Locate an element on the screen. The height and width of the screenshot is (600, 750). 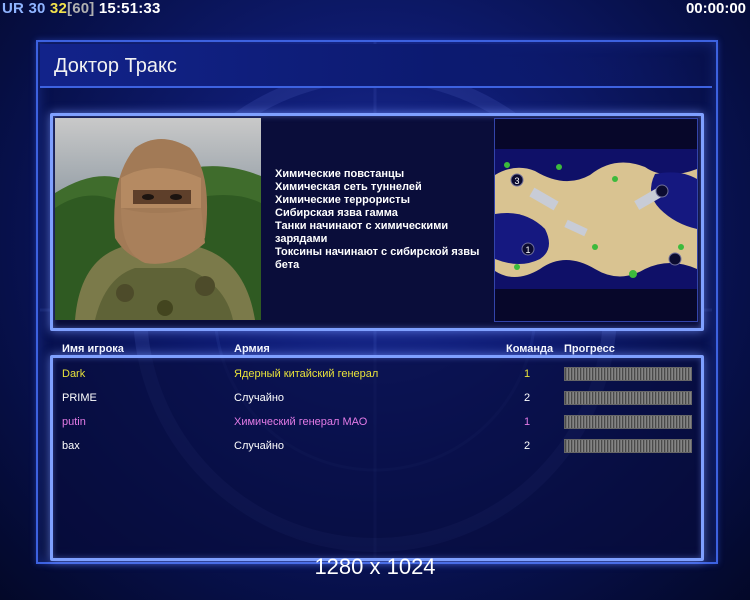
fps-max: [60] is located at coordinates (81, 8).